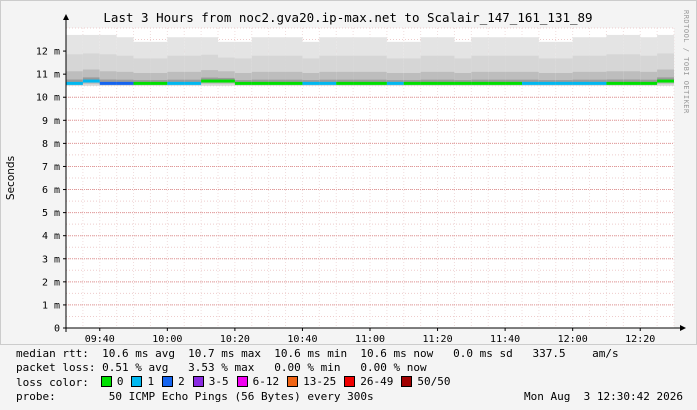 This screenshot has width=697, height=410. Describe the element at coordinates (51, 121) in the screenshot. I see `y-tick-label: 9 m` at that location.